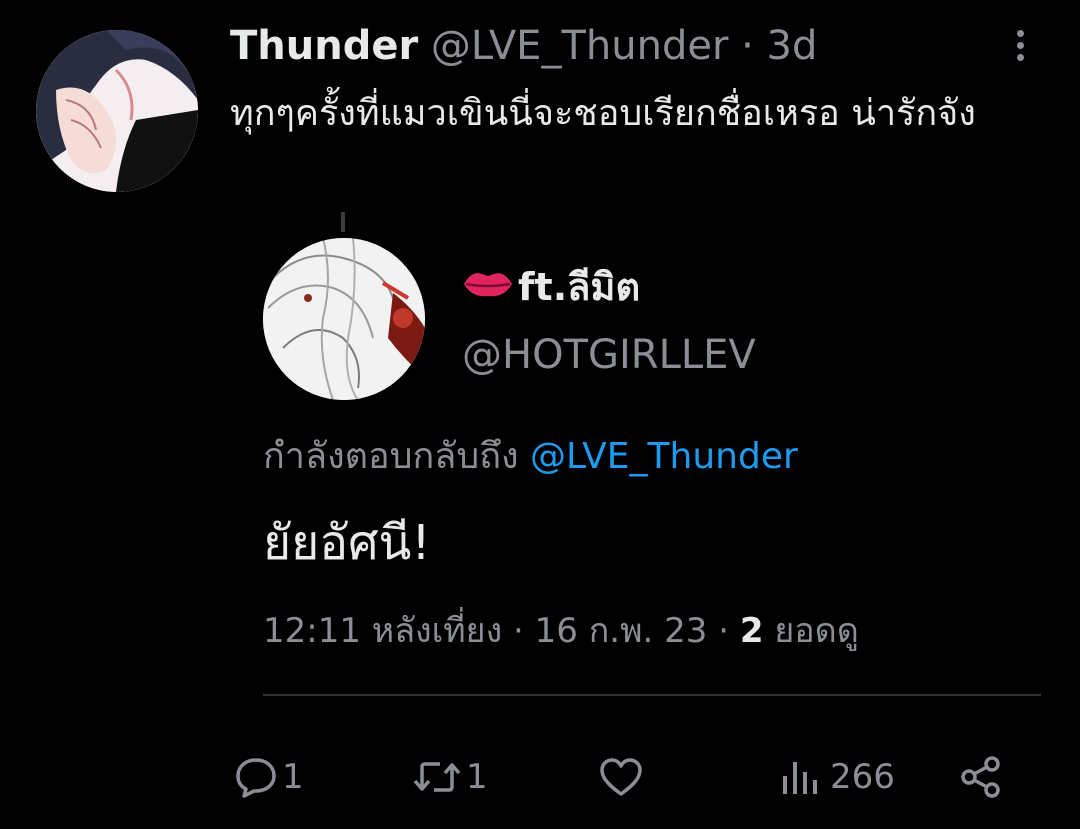 The width and height of the screenshot is (1080, 829). What do you see at coordinates (621, 631) in the screenshot?
I see `tweet-date: 16 ก.พ. 23` at bounding box center [621, 631].